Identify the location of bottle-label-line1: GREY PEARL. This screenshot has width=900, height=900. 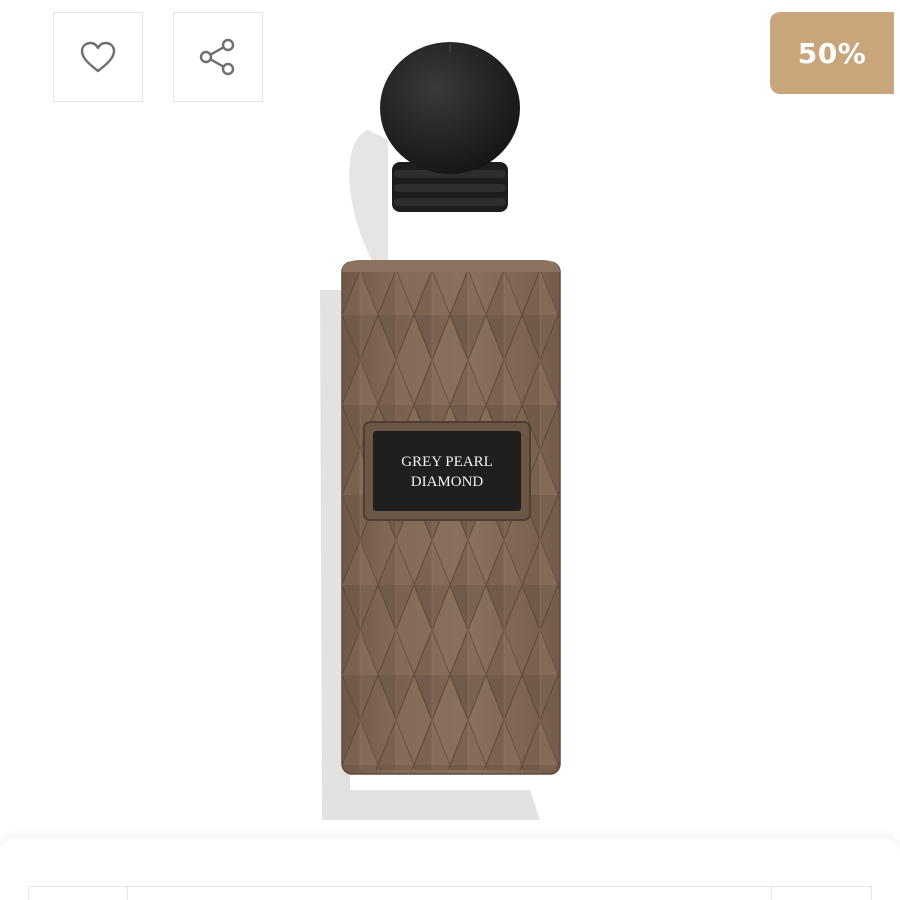
(447, 462).